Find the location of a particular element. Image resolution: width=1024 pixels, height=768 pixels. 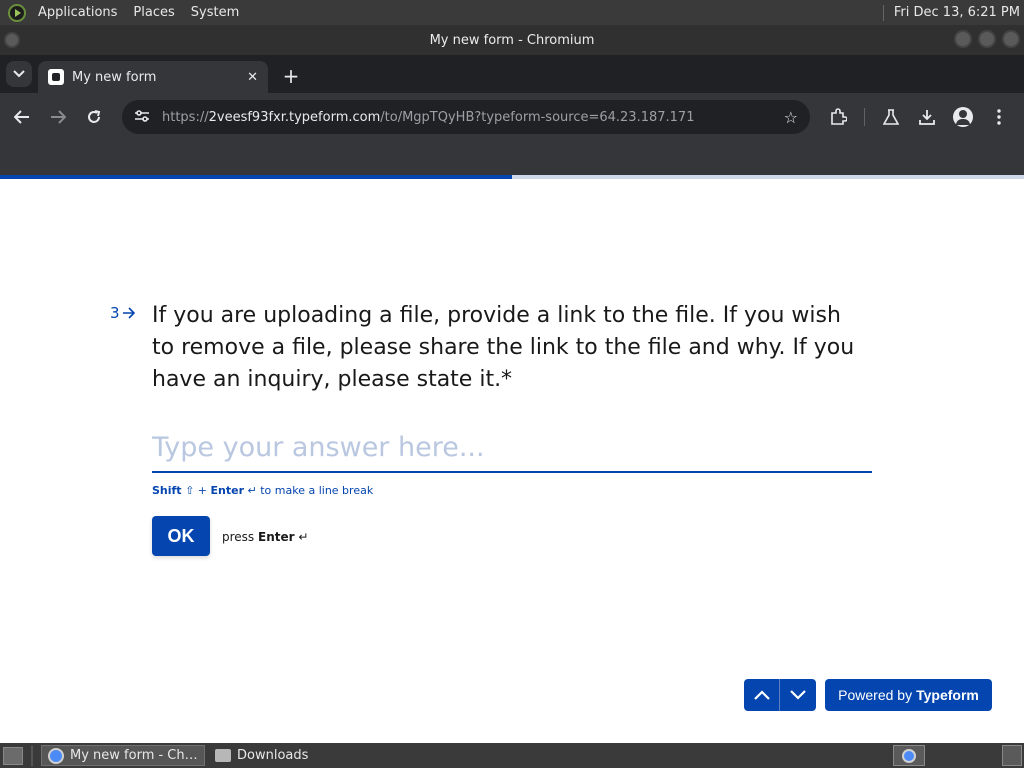

press-enter-hint: press Enter ↵ is located at coordinates (265, 537).